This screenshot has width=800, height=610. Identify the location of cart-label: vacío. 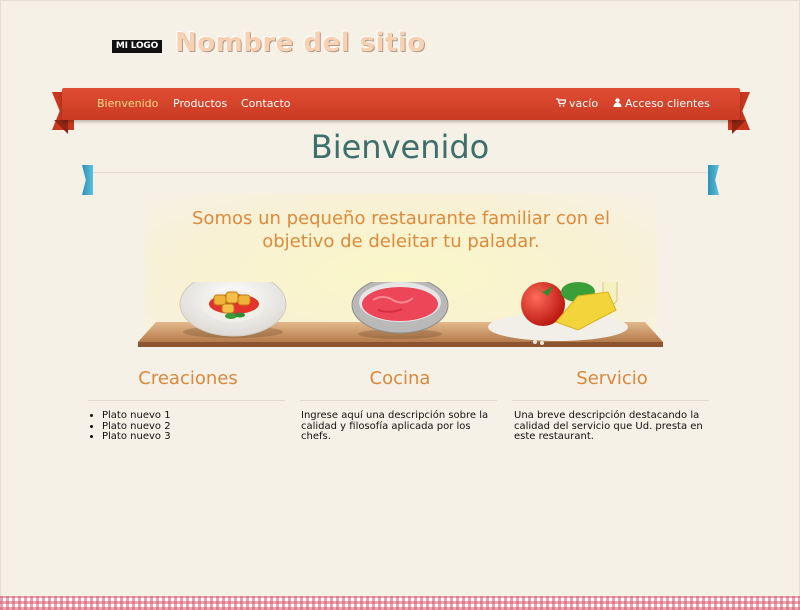
(584, 103).